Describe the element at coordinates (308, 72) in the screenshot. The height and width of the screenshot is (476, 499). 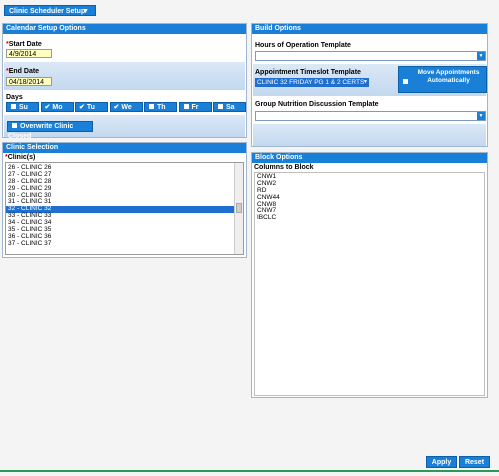
I see `timeslot-template-label: Appointment Timeslot Template` at that location.